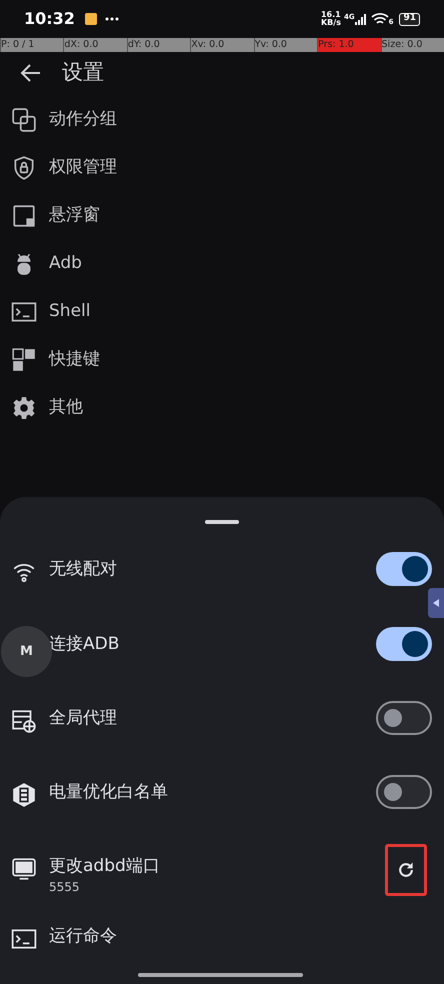 Image resolution: width=444 pixels, height=984 pixels. I want to click on caret-icon, so click(436, 603).